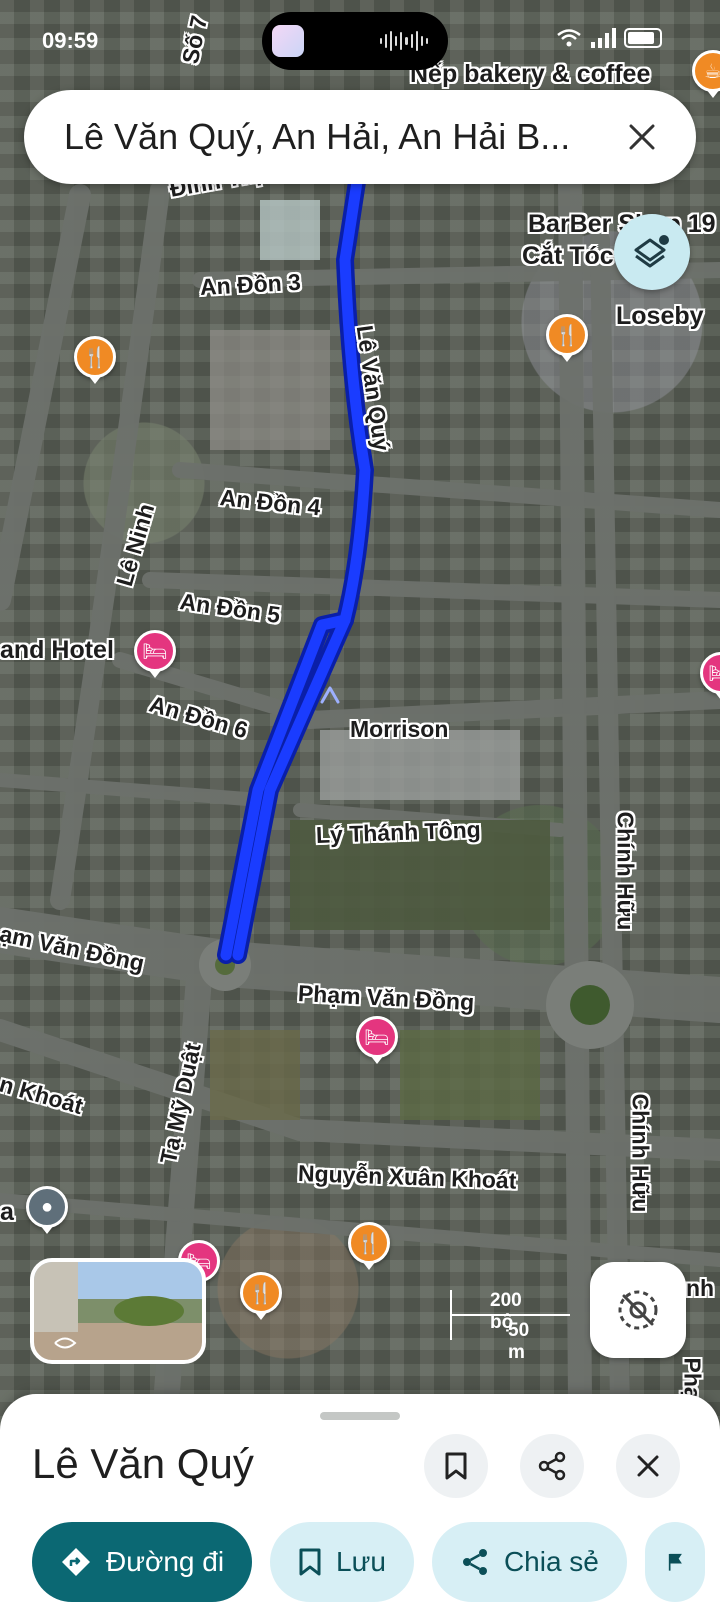  I want to click on poi-label-bakery: Nếp bakery & coffee, so click(530, 74).